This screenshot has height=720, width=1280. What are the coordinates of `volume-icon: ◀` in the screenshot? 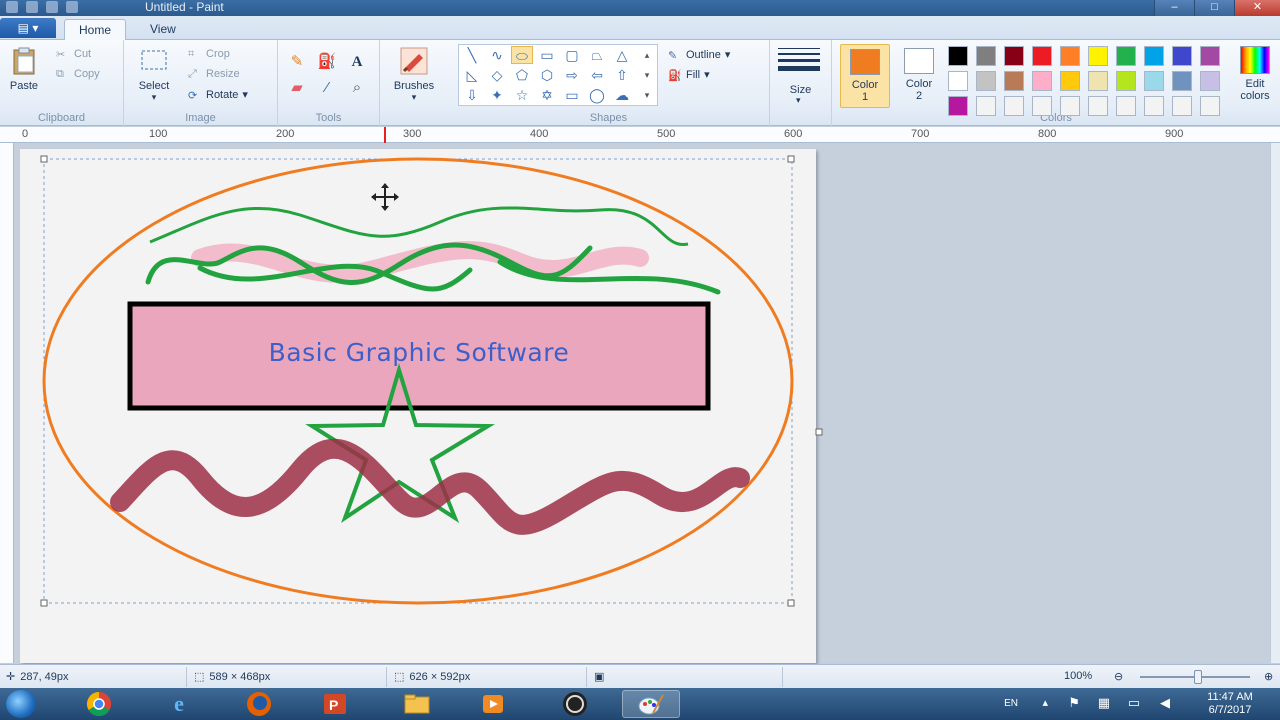 It's located at (1165, 703).